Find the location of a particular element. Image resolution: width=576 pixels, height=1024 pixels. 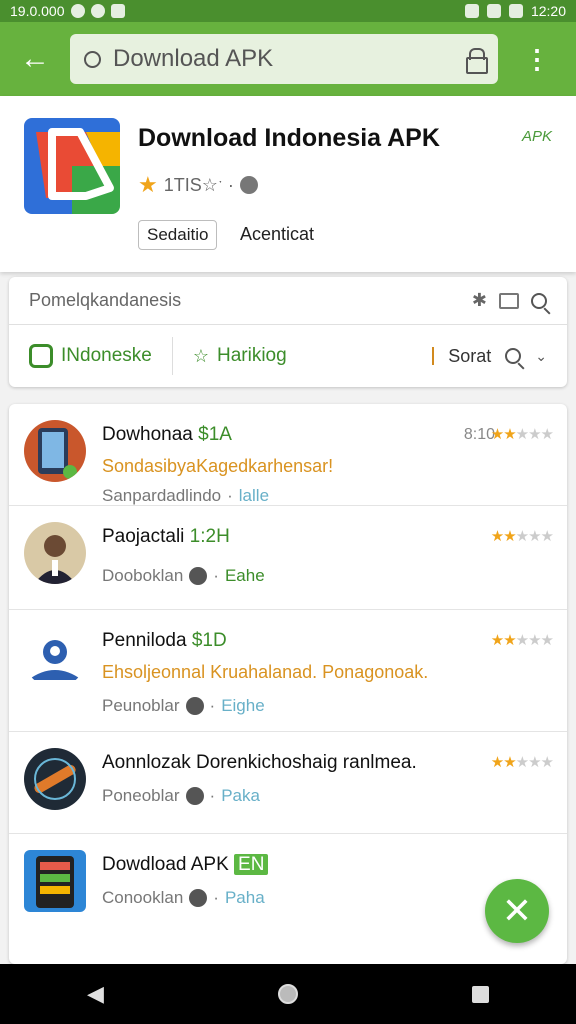

meta-extra: Paha is located at coordinates (244, 897).